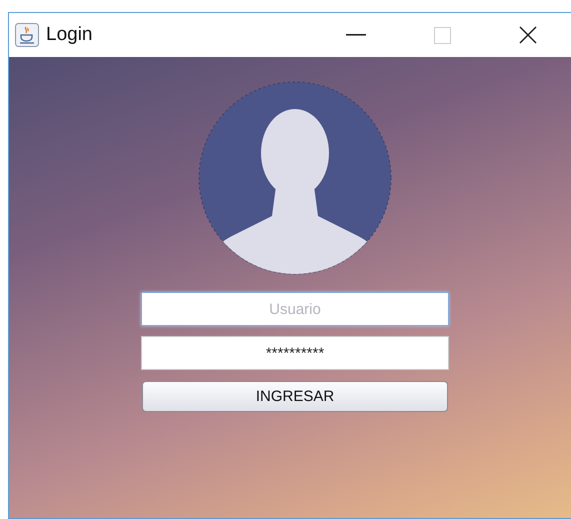 Image resolution: width=571 pixels, height=519 pixels. I want to click on username-field: Usuario, so click(295, 309).